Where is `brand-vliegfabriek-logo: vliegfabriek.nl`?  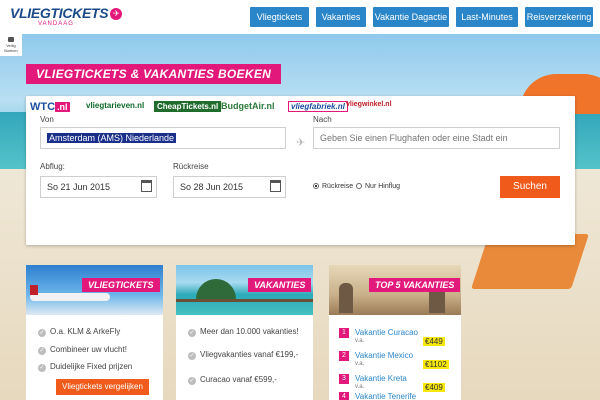 brand-vliegfabriek-logo: vliegfabriek.nl is located at coordinates (318, 106).